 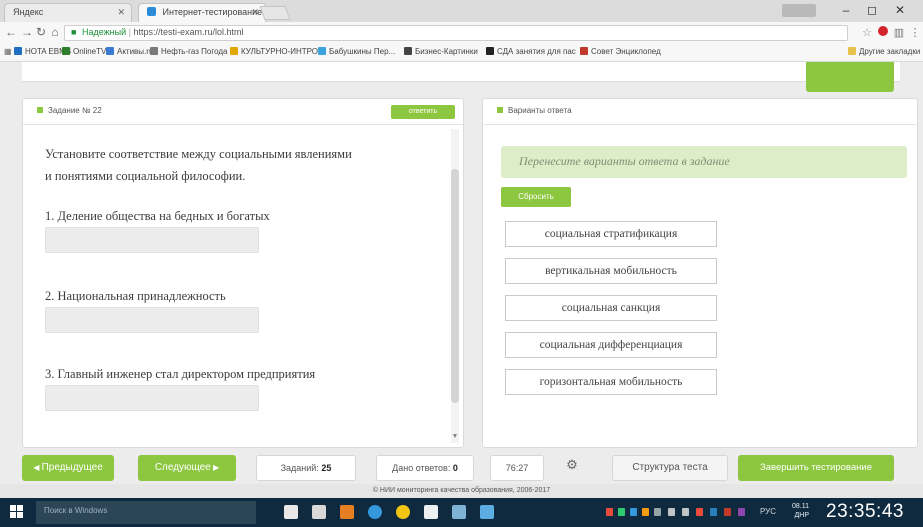 What do you see at coordinates (188, 51) in the screenshot?
I see `bookmark-item: Нефть-газ Погода` at bounding box center [188, 51].